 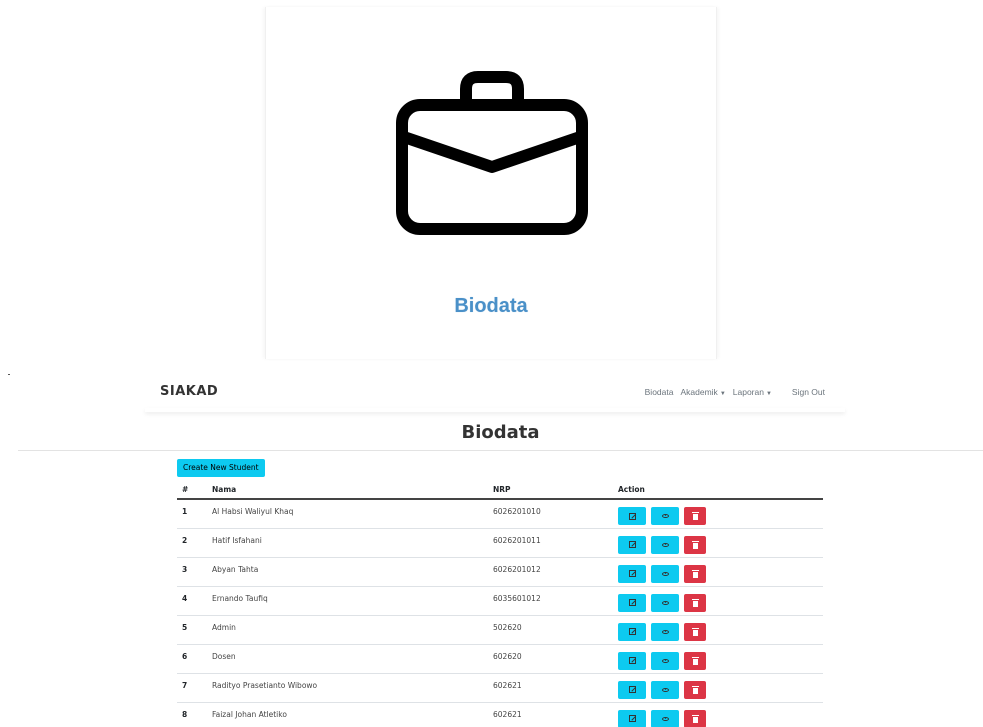 What do you see at coordinates (550, 514) in the screenshot?
I see `row-nrp: 6026201010` at bounding box center [550, 514].